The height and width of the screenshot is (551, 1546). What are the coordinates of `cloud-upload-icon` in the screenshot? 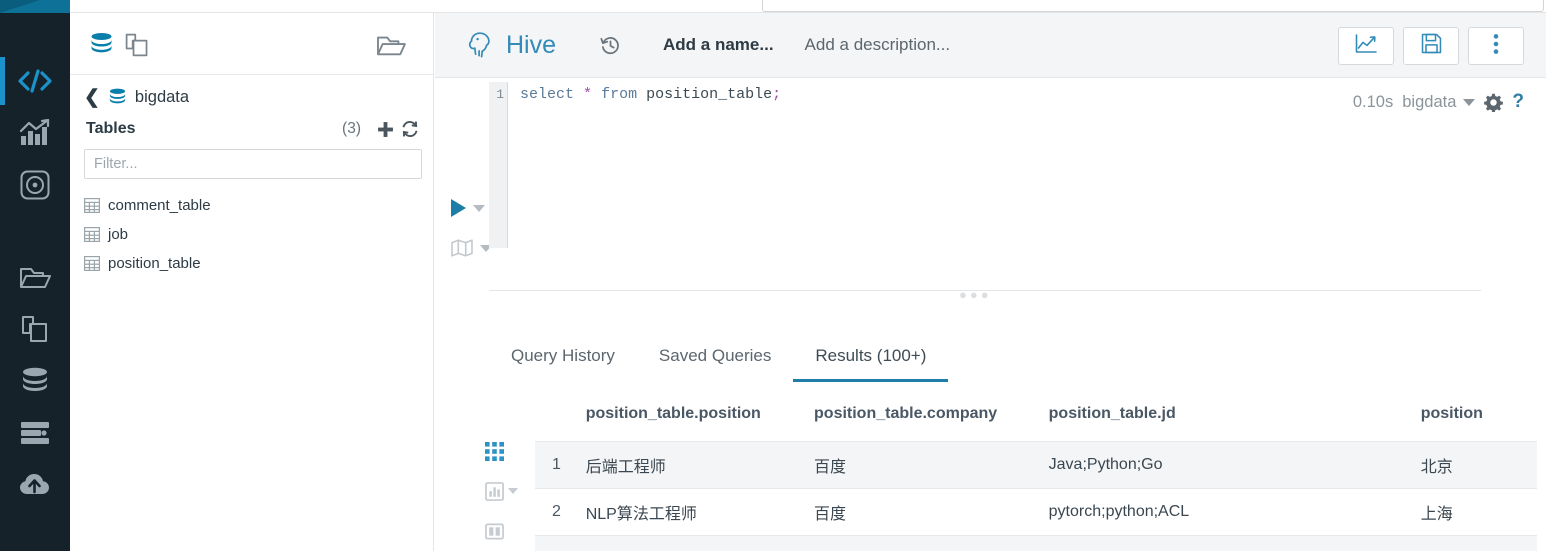 It's located at (35, 485).